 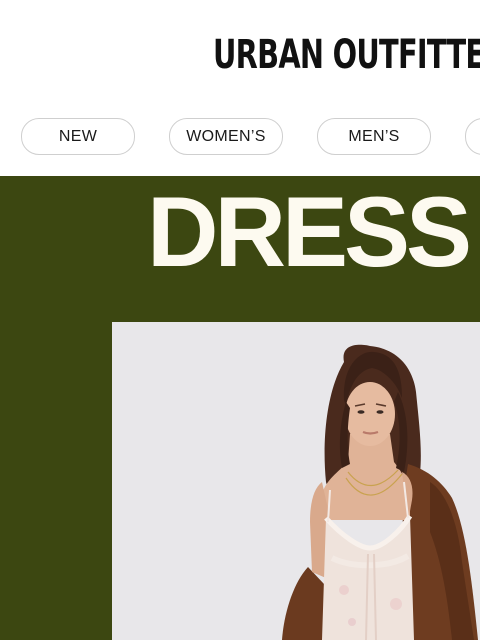 What do you see at coordinates (472, 136) in the screenshot?
I see `nav-pill-more` at bounding box center [472, 136].